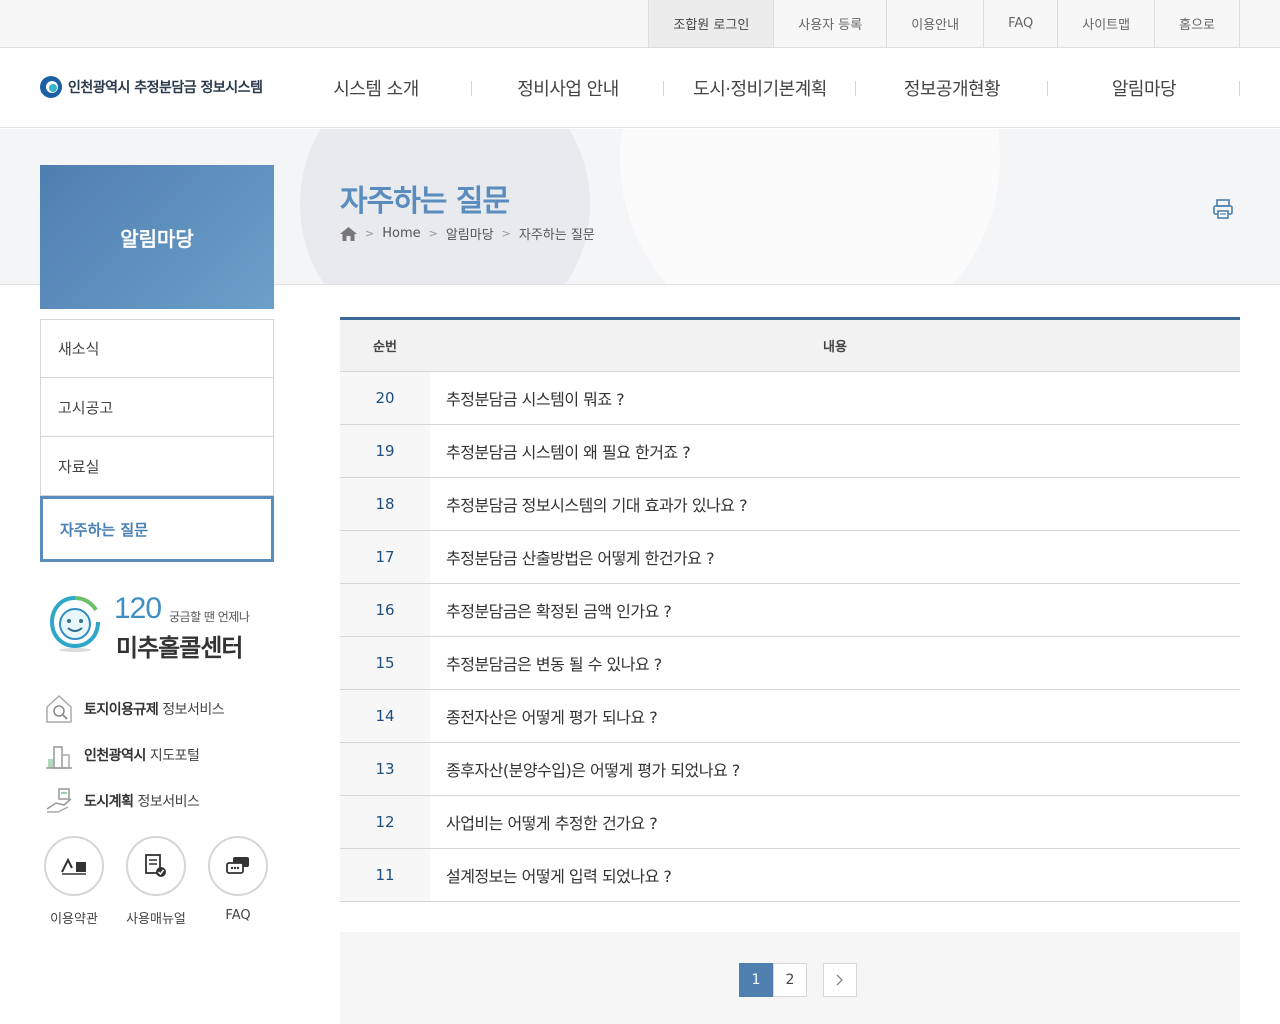  Describe the element at coordinates (348, 233) in the screenshot. I see `home-icon` at that location.